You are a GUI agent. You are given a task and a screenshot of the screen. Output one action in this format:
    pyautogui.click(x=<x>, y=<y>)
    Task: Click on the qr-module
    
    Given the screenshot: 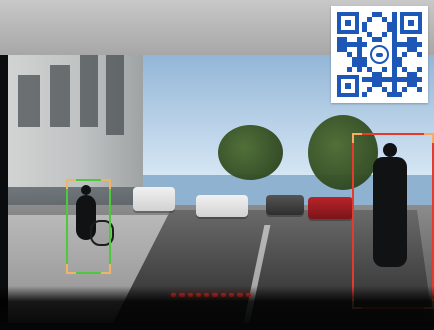 What is the action you would take?
    pyautogui.click(x=419, y=94)
    